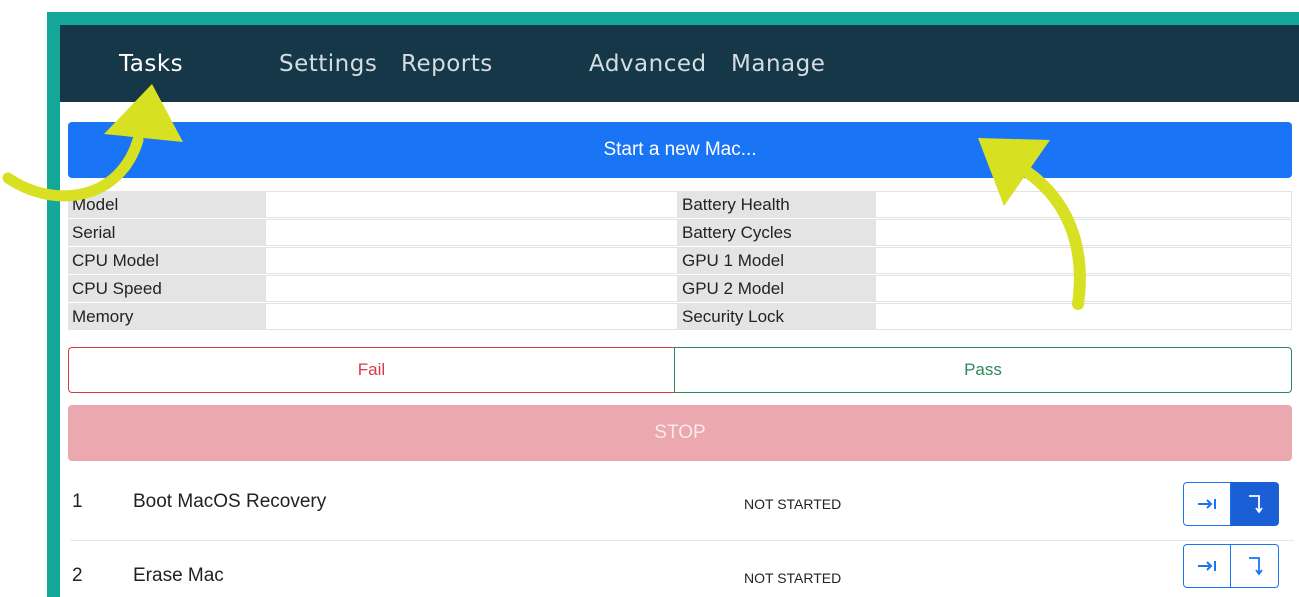  I want to click on info-row: CPU Speed GPU 2 Model, so click(680, 289).